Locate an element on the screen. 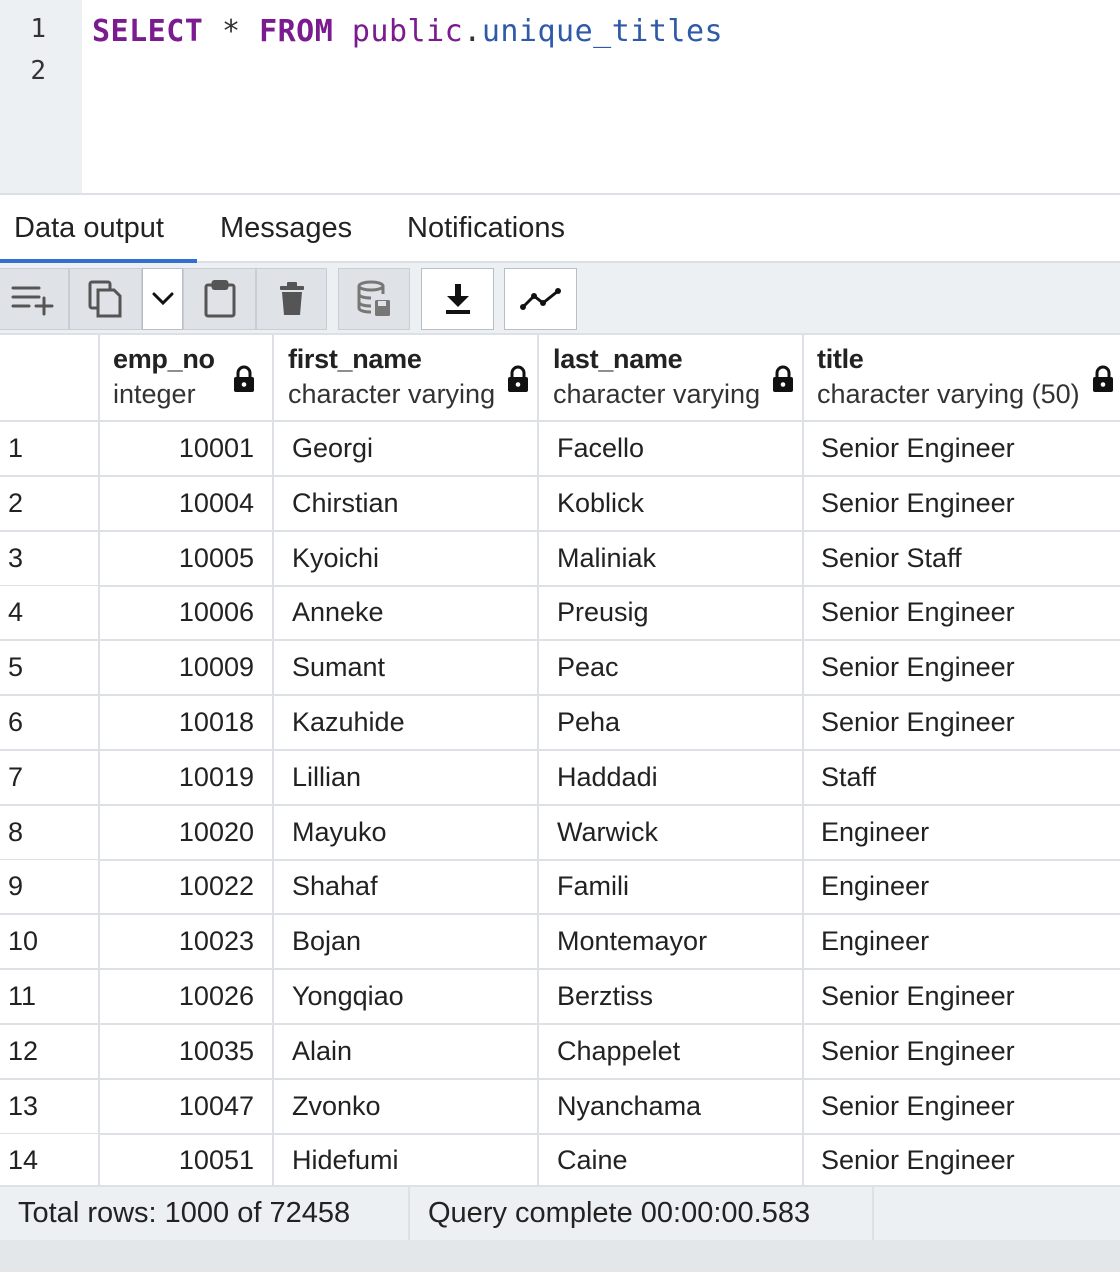  table-row: 1 10001 Georgi Facello Senior Engineer is located at coordinates (560, 449).